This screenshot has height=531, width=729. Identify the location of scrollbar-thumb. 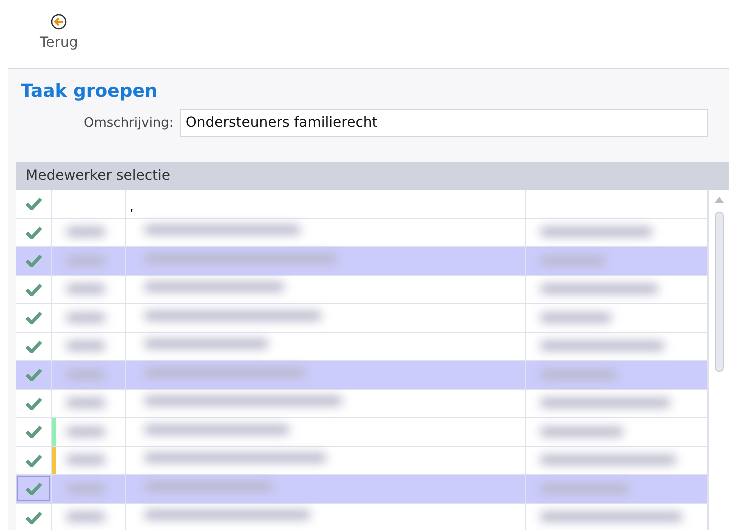
(719, 292).